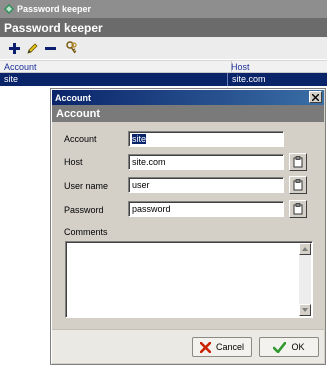  I want to click on scroll-up-button, so click(305, 249).